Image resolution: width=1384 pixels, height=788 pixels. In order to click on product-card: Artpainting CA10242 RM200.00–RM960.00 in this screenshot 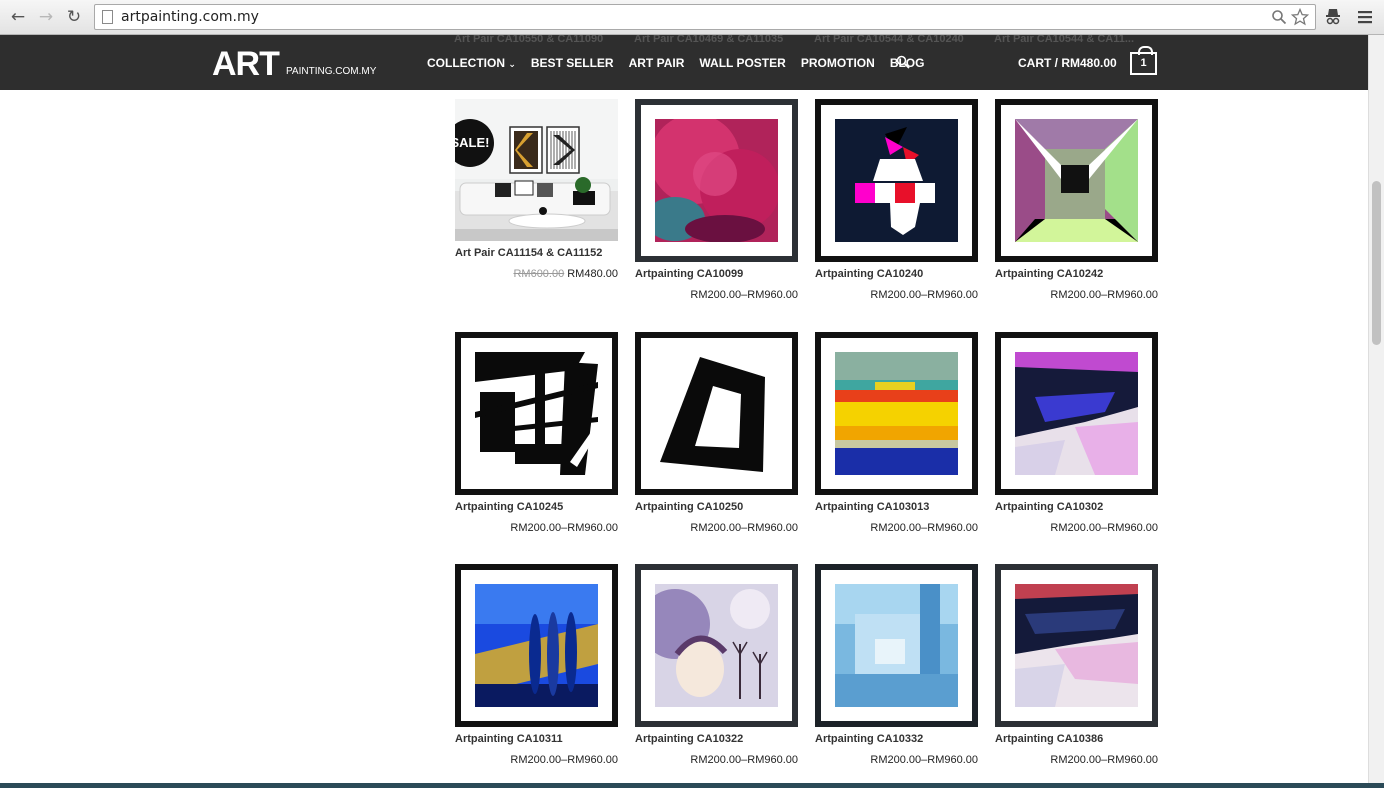, I will do `click(1076, 200)`.